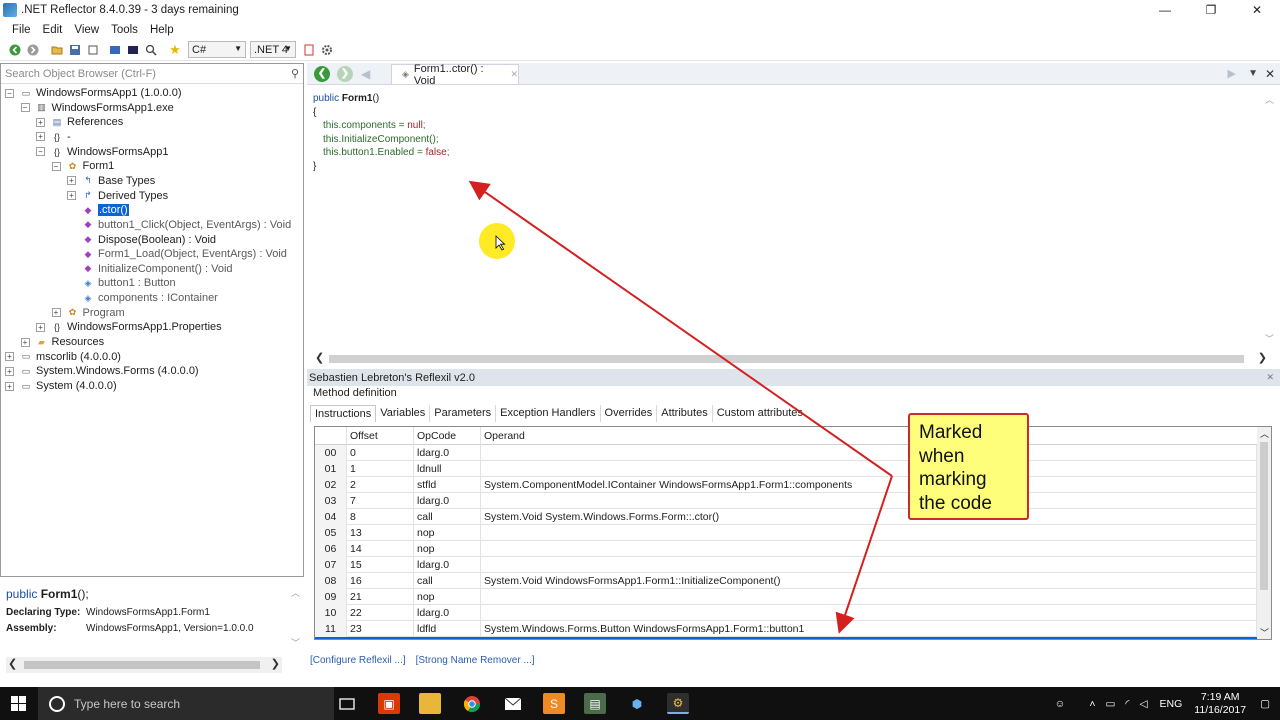 This screenshot has height=720, width=1280. What do you see at coordinates (365, 74) in the screenshot?
I see `tab-scroll-left-icon: ◀` at bounding box center [365, 74].